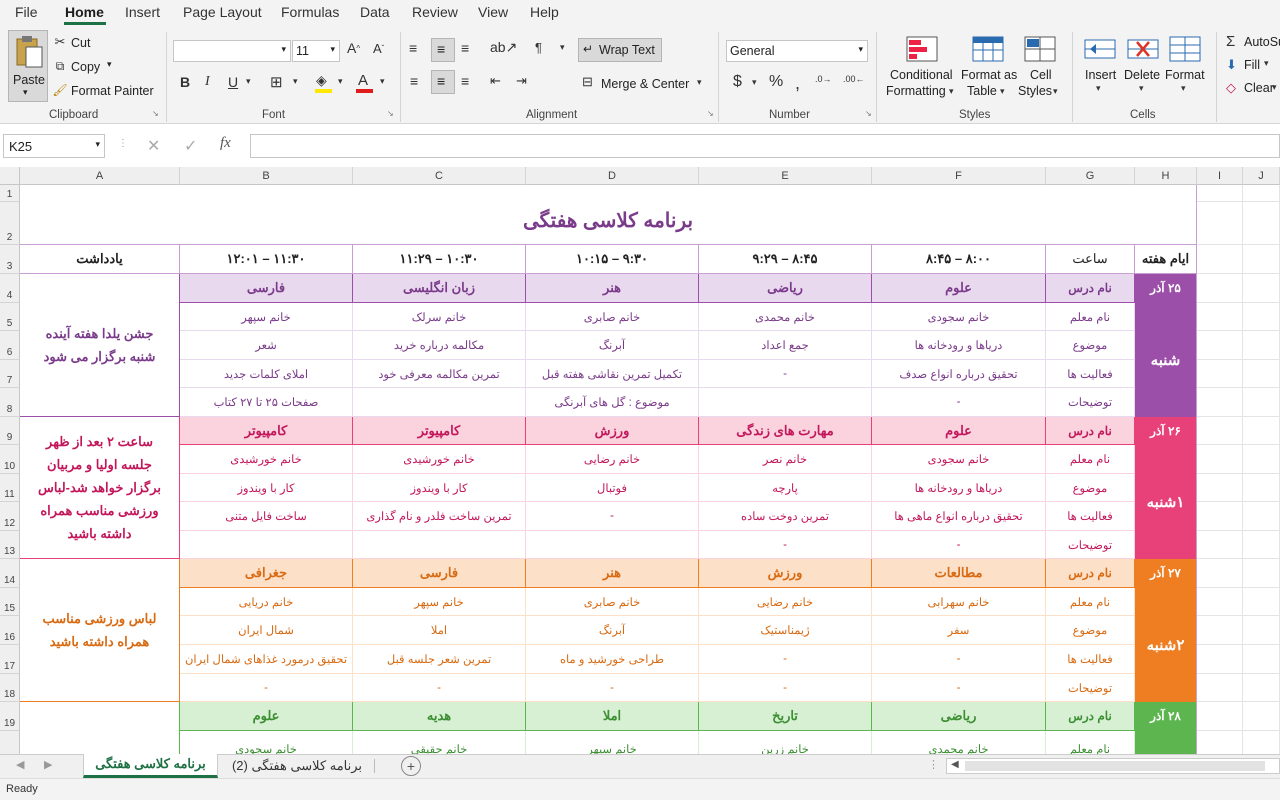 The height and width of the screenshot is (800, 1280). I want to click on scrollbar-thumb, so click(1115, 766).